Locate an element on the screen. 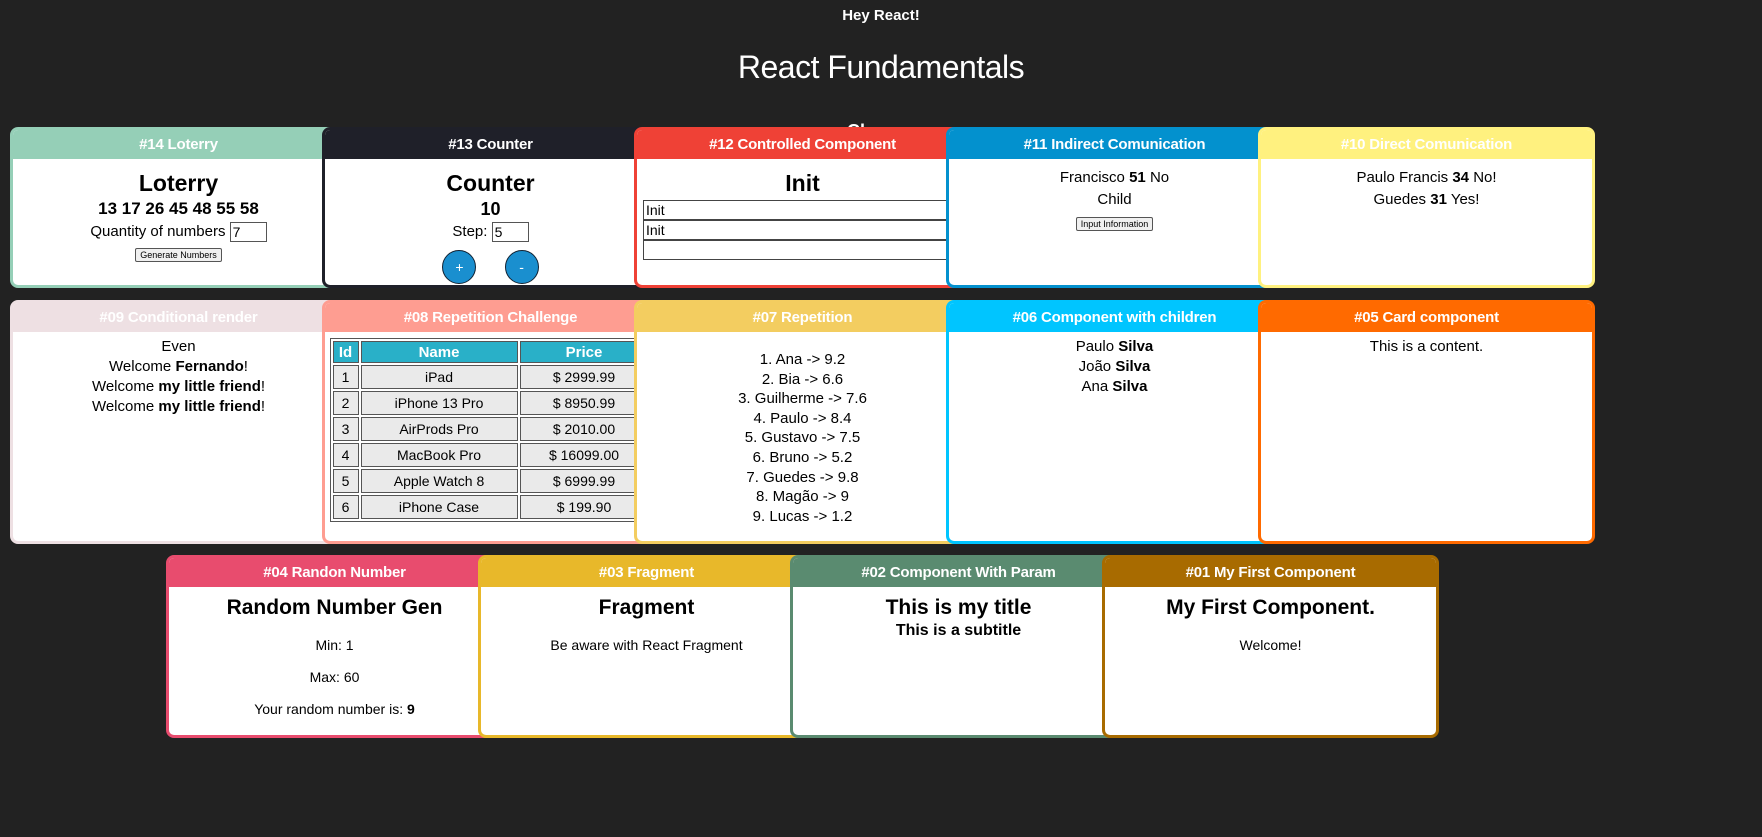 The width and height of the screenshot is (1762, 837). counter-value: 10 is located at coordinates (490, 209).